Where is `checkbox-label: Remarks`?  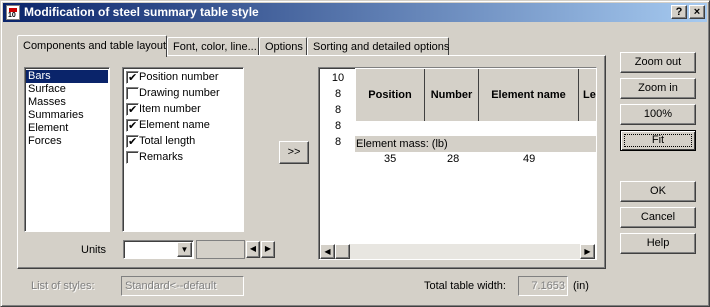 checkbox-label: Remarks is located at coordinates (161, 157).